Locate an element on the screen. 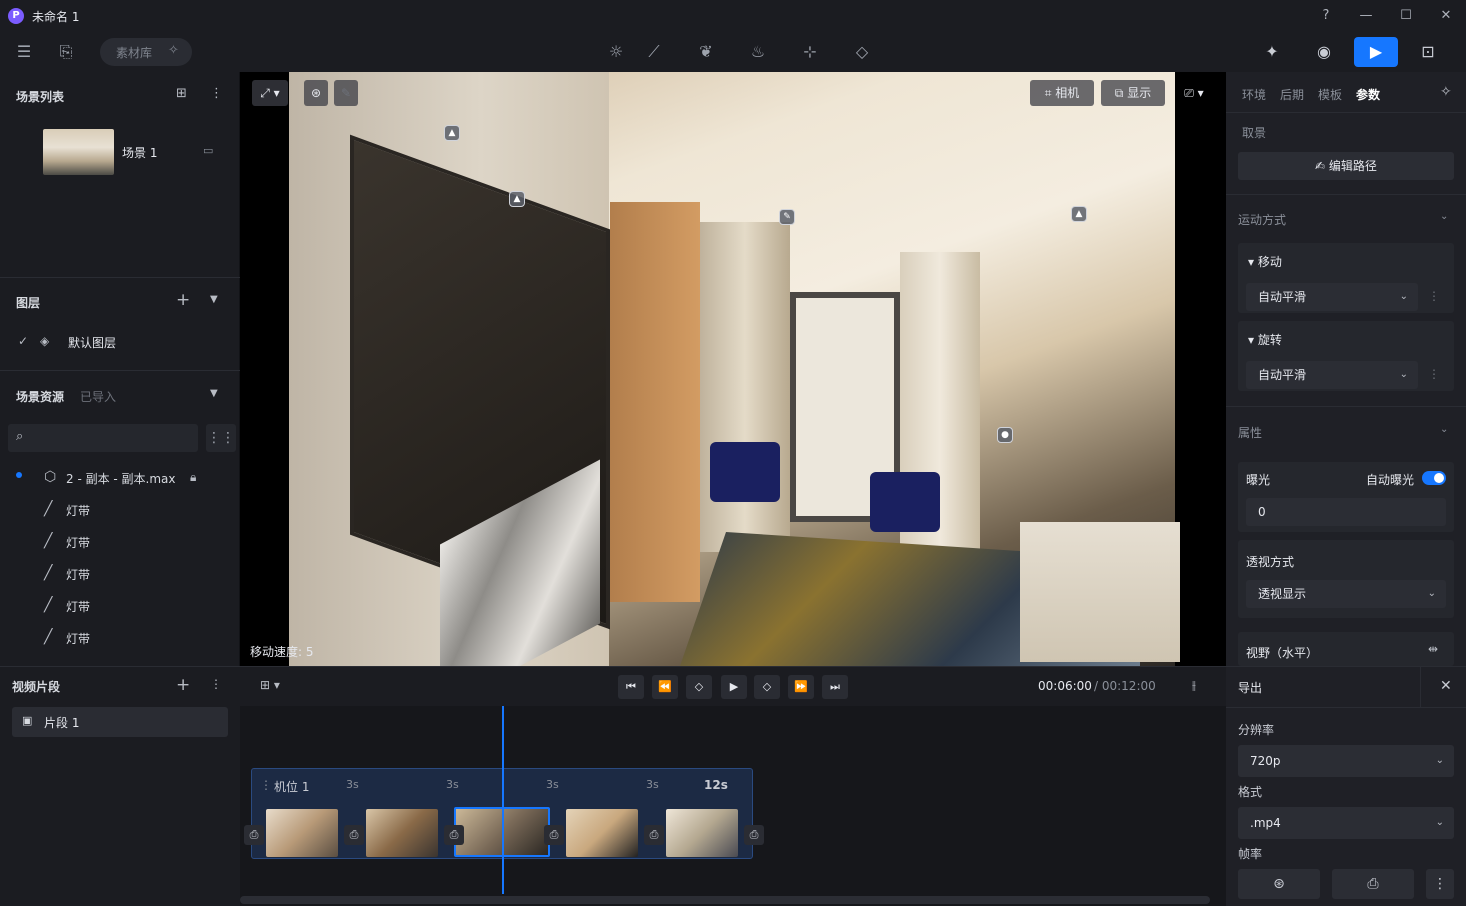  navigation-icon: ⊛ is located at coordinates (316, 93).